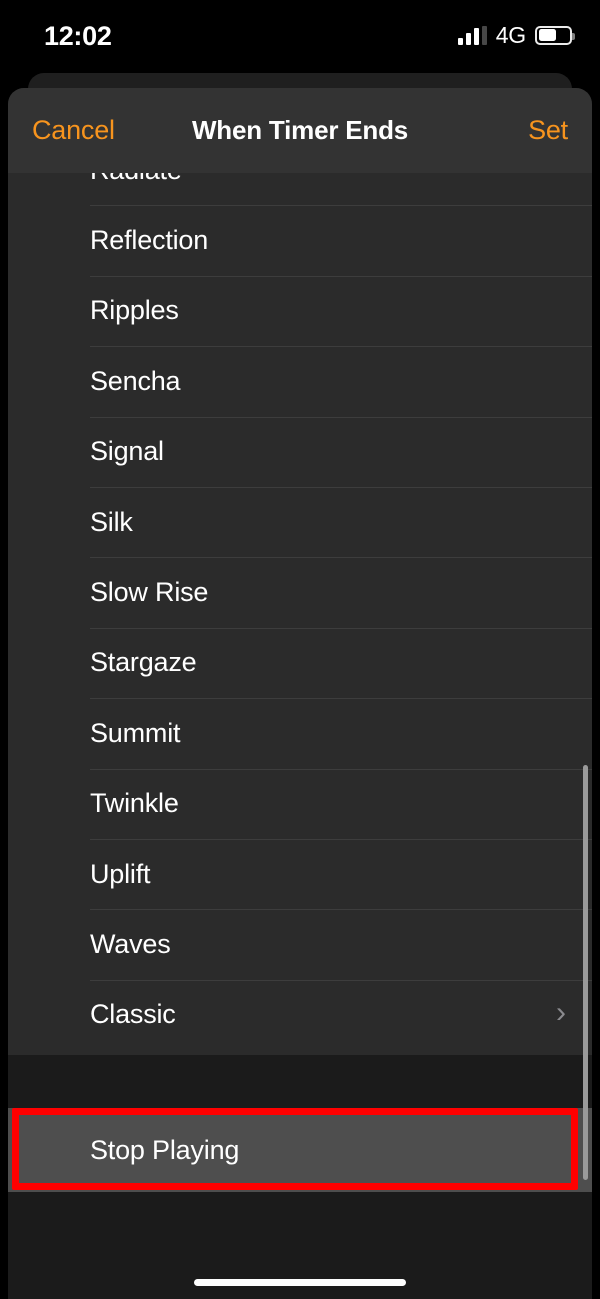  What do you see at coordinates (585, 972) in the screenshot?
I see `vertical-scrollbar` at bounding box center [585, 972].